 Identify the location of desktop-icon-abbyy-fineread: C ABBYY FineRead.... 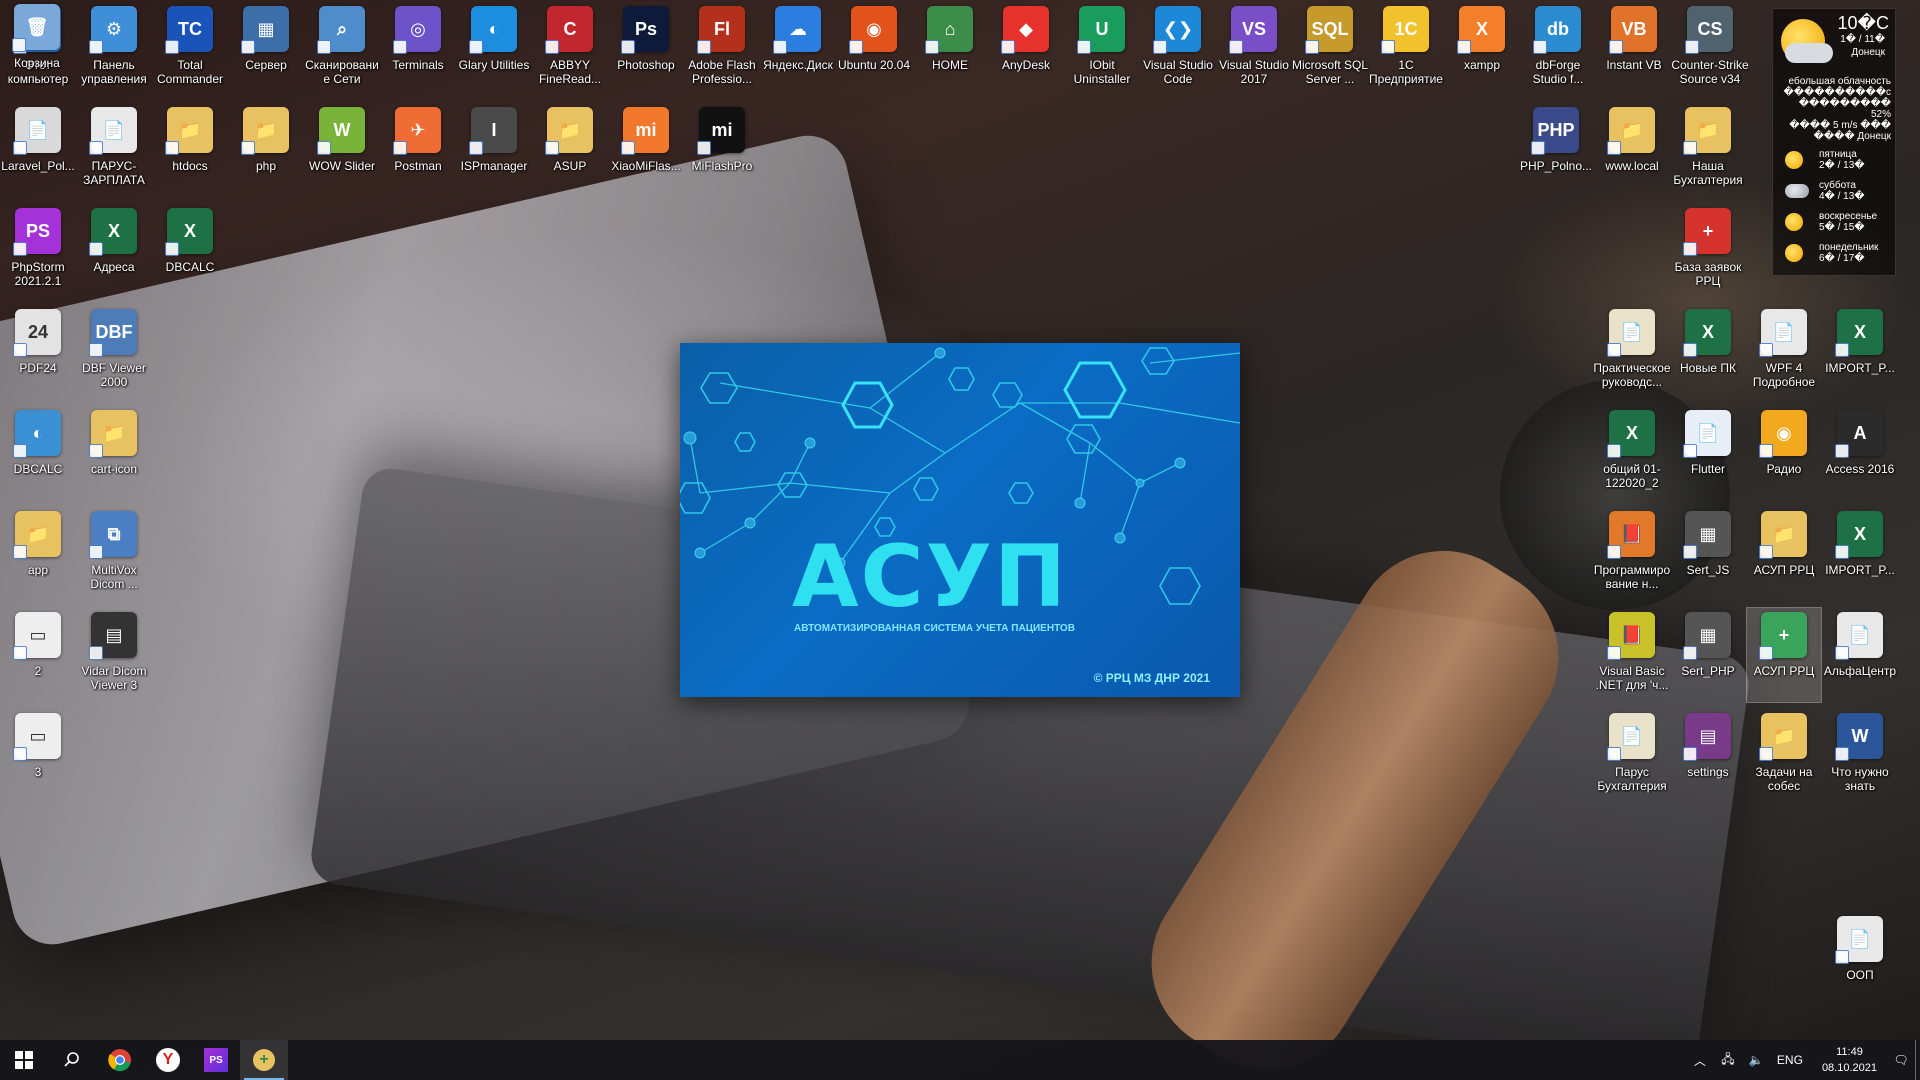
(570, 49).